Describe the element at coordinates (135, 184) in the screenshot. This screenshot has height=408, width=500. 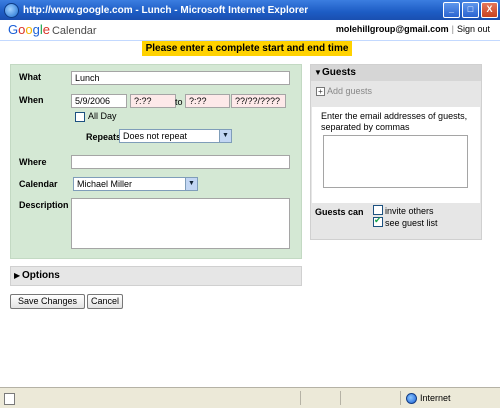
I see `calendar-select: Michael Miller ▼` at that location.